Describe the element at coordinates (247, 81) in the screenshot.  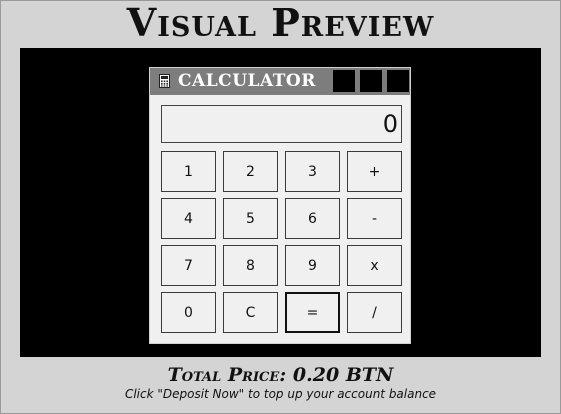
I see `calculator-title: CALCULATOR` at that location.